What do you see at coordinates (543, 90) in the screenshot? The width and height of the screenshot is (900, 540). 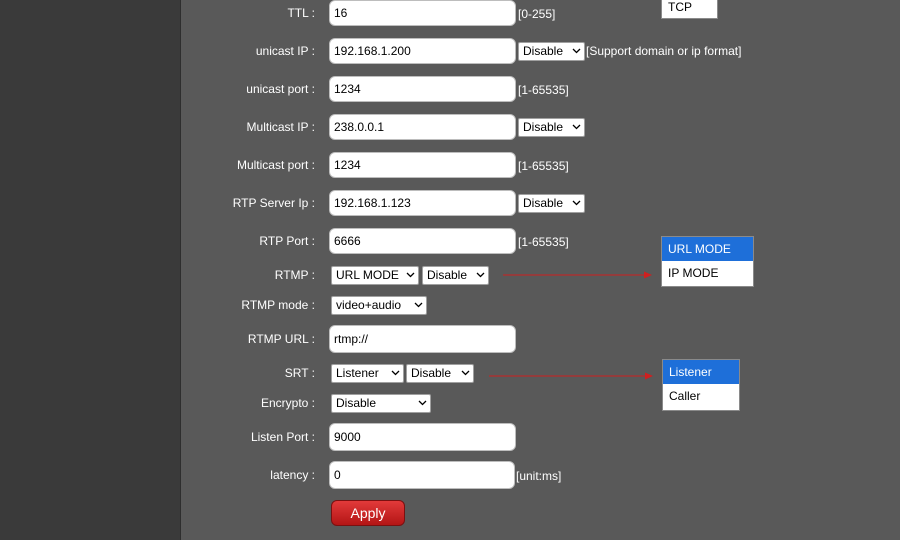 I see `unicast-port-range-hint: [1-65535]` at bounding box center [543, 90].